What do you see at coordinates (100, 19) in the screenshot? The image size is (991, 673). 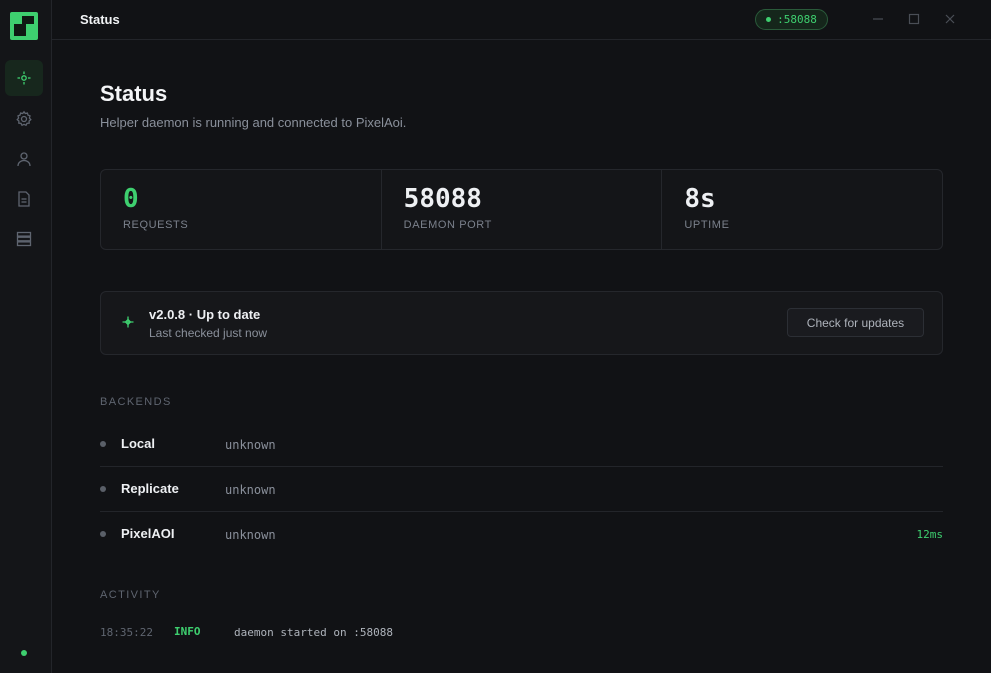 I see `window-title: Status` at bounding box center [100, 19].